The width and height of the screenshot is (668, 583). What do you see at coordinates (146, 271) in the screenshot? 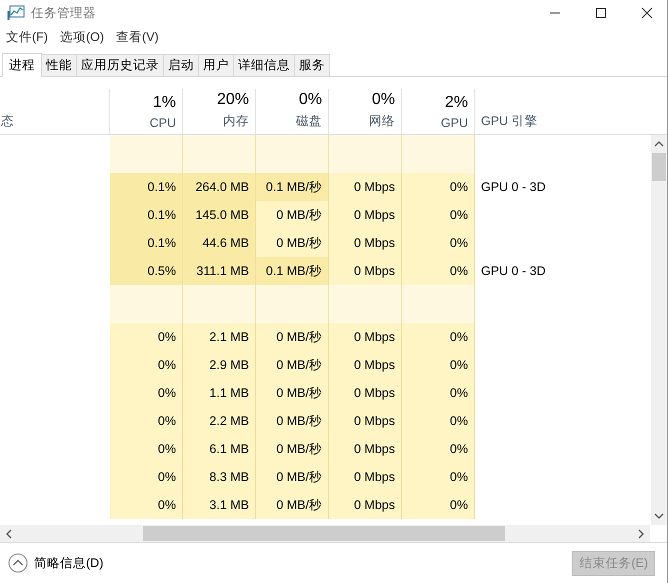
I see `table-cell: 0.5%` at bounding box center [146, 271].